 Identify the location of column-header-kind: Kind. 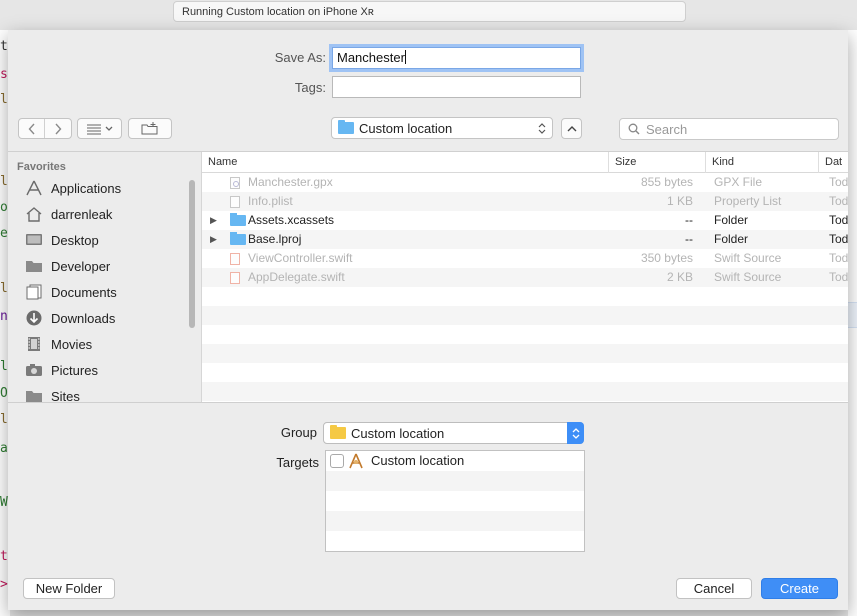
(761, 162).